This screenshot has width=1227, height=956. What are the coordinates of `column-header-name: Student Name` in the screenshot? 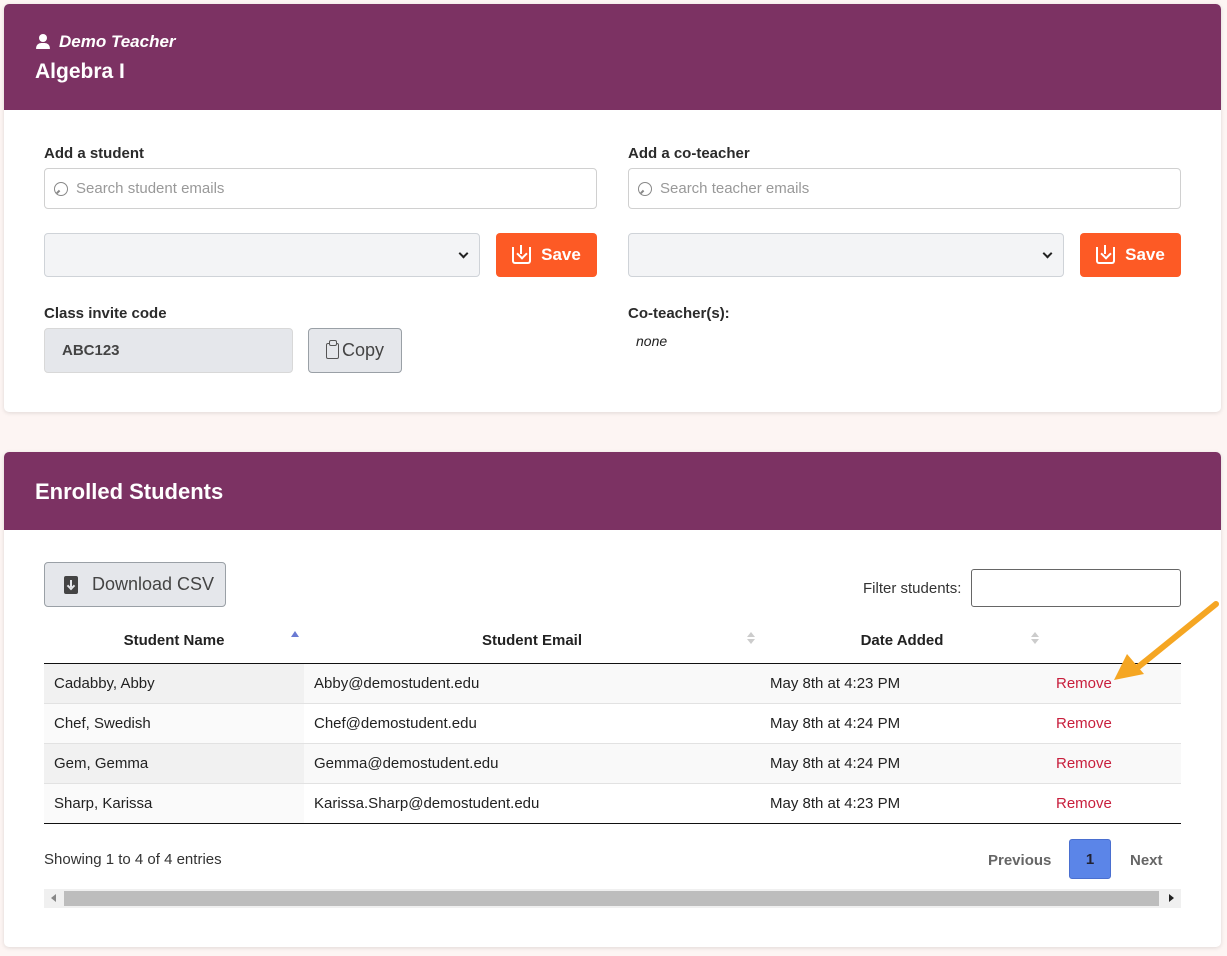 It's located at (174, 641).